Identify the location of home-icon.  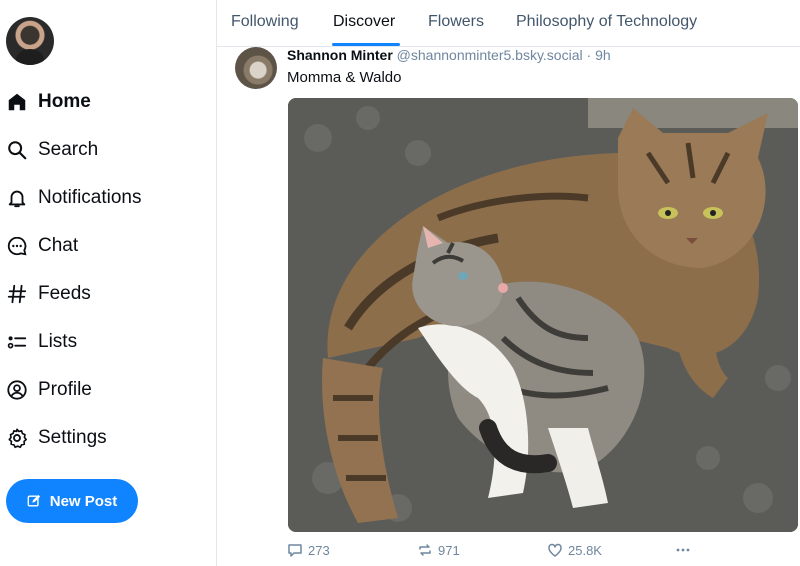
(17, 102).